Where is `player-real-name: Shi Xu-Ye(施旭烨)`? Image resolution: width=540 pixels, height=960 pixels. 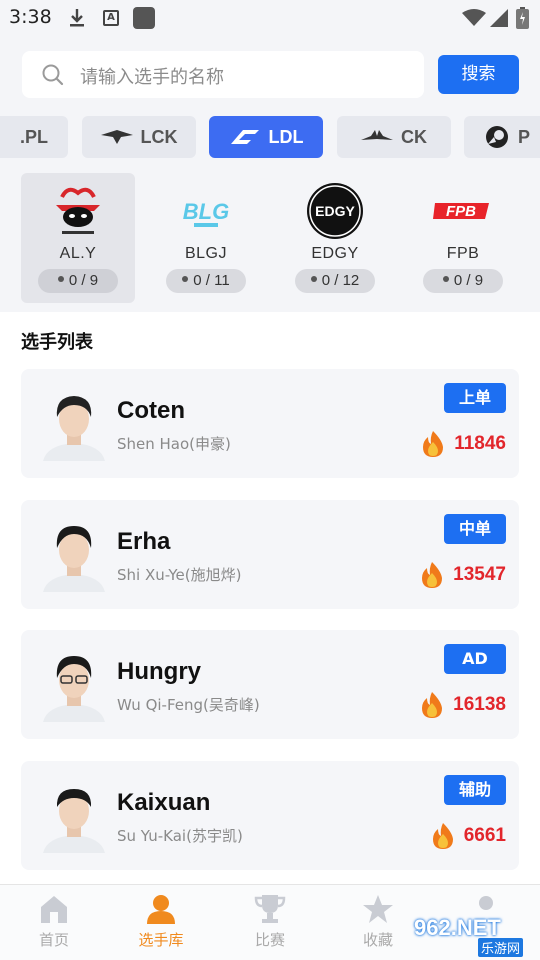 player-real-name: Shi Xu-Ye(施旭烨) is located at coordinates (179, 575).